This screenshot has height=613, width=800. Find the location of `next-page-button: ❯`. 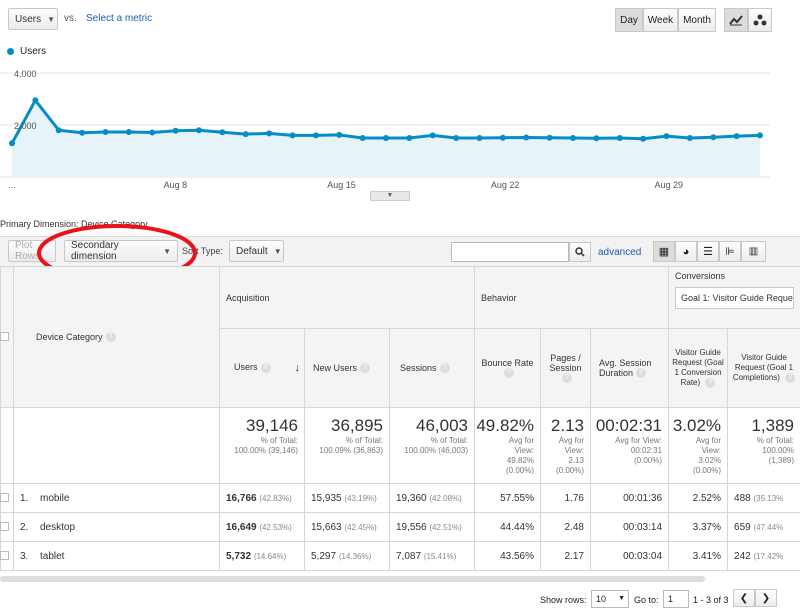

next-page-button: ❯ is located at coordinates (766, 598).